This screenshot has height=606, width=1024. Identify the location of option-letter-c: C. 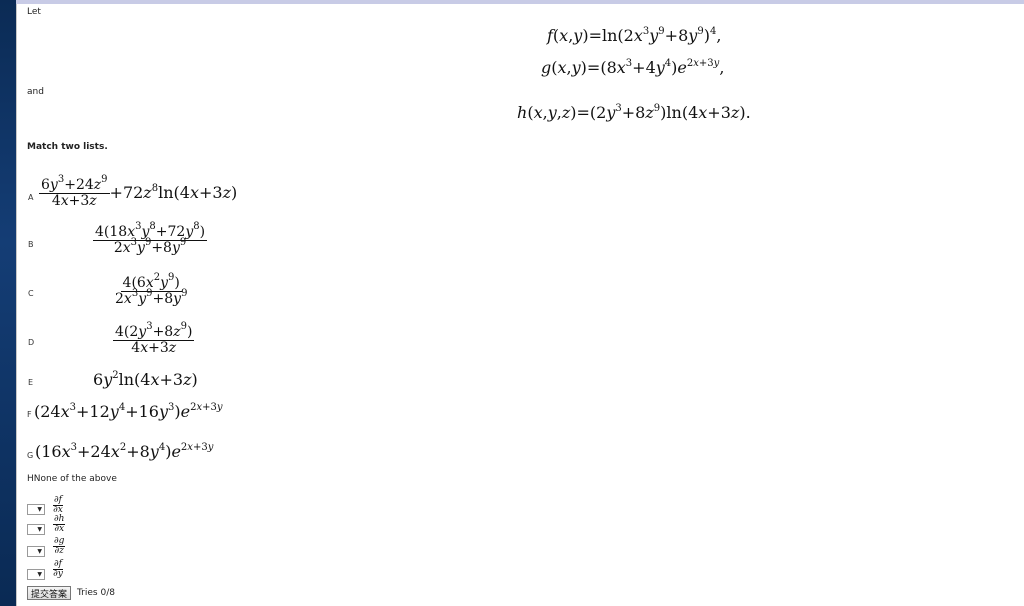
(31, 293).